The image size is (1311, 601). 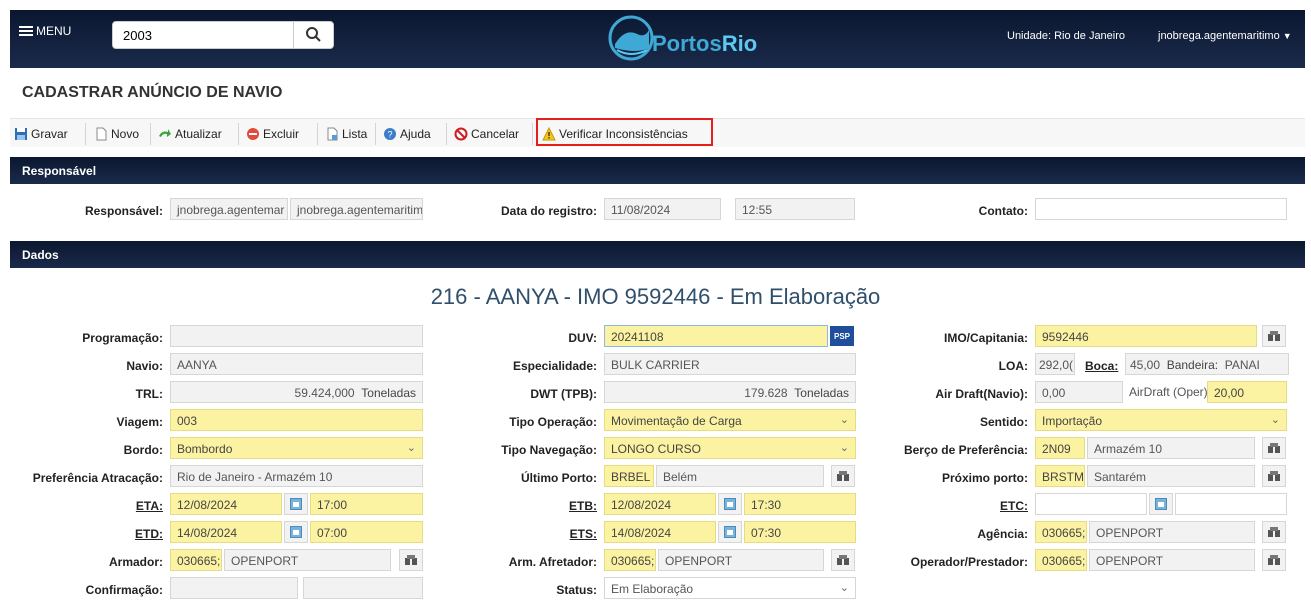 What do you see at coordinates (549, 450) in the screenshot?
I see `tipo-navegacao-label: Tipo Navegação:` at bounding box center [549, 450].